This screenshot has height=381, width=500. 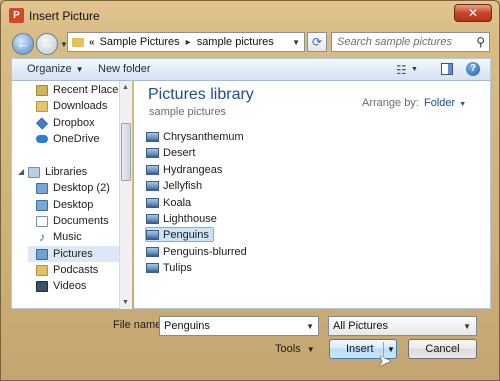 What do you see at coordinates (440, 103) in the screenshot?
I see `arrange-by-value: Folder` at bounding box center [440, 103].